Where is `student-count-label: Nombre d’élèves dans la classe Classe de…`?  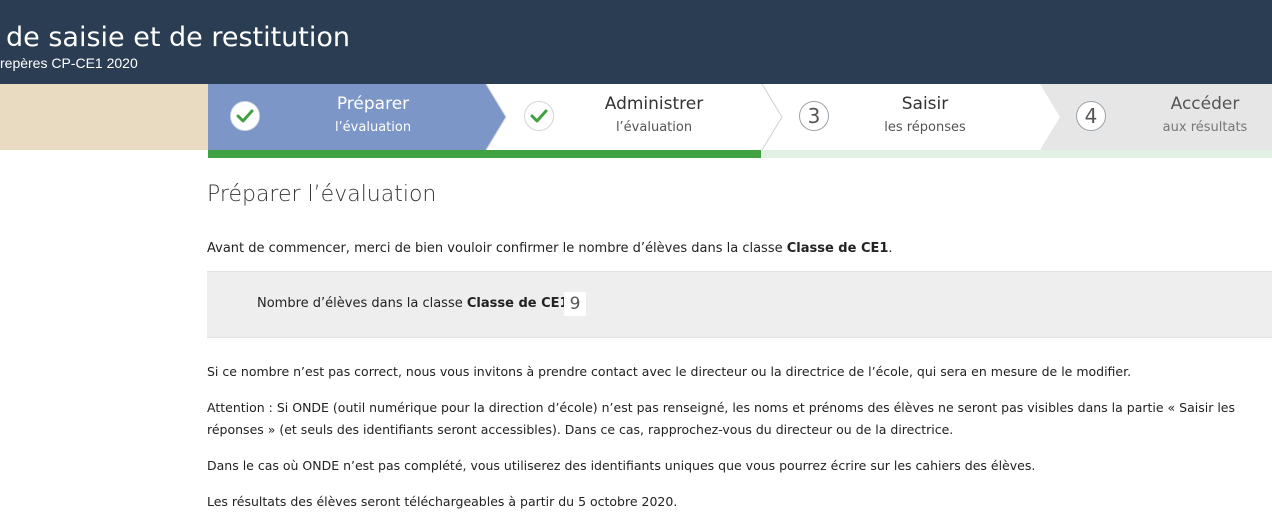 student-count-label: Nombre d’élèves dans la classe Classe de… is located at coordinates (417, 304).